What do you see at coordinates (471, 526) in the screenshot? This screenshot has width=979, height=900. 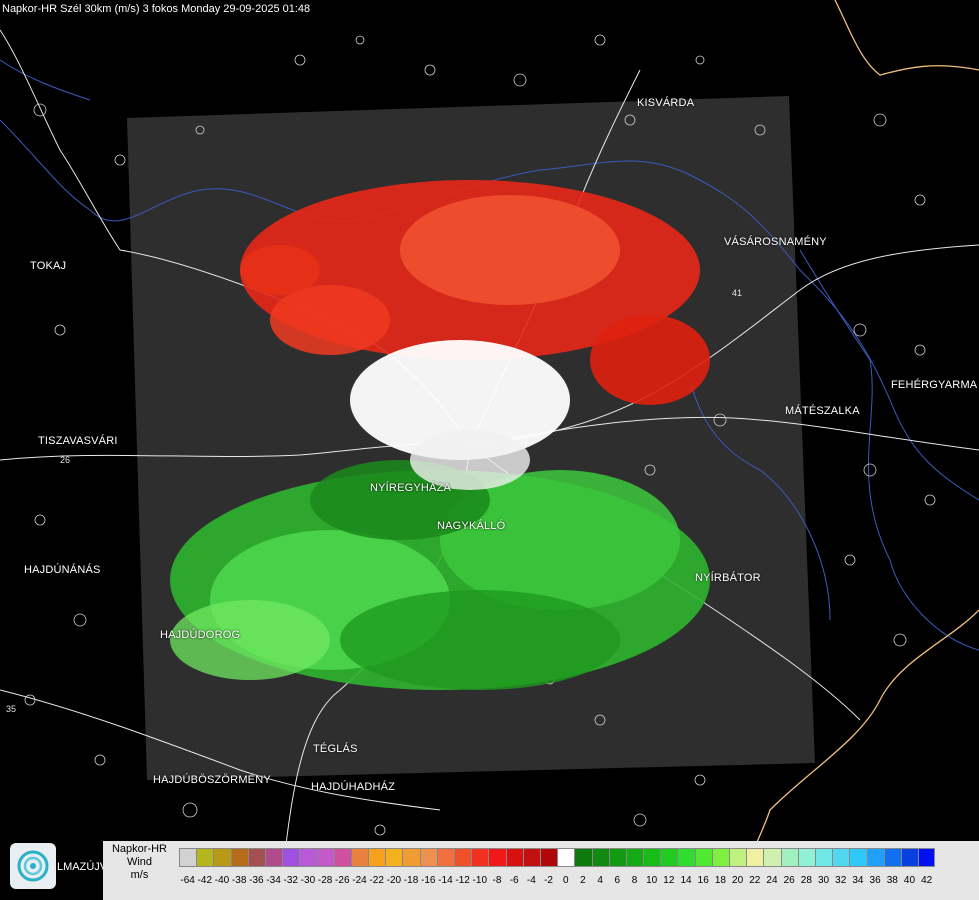 I see `city-label-nagykallo: NAGYKÁLLÓ` at bounding box center [471, 526].